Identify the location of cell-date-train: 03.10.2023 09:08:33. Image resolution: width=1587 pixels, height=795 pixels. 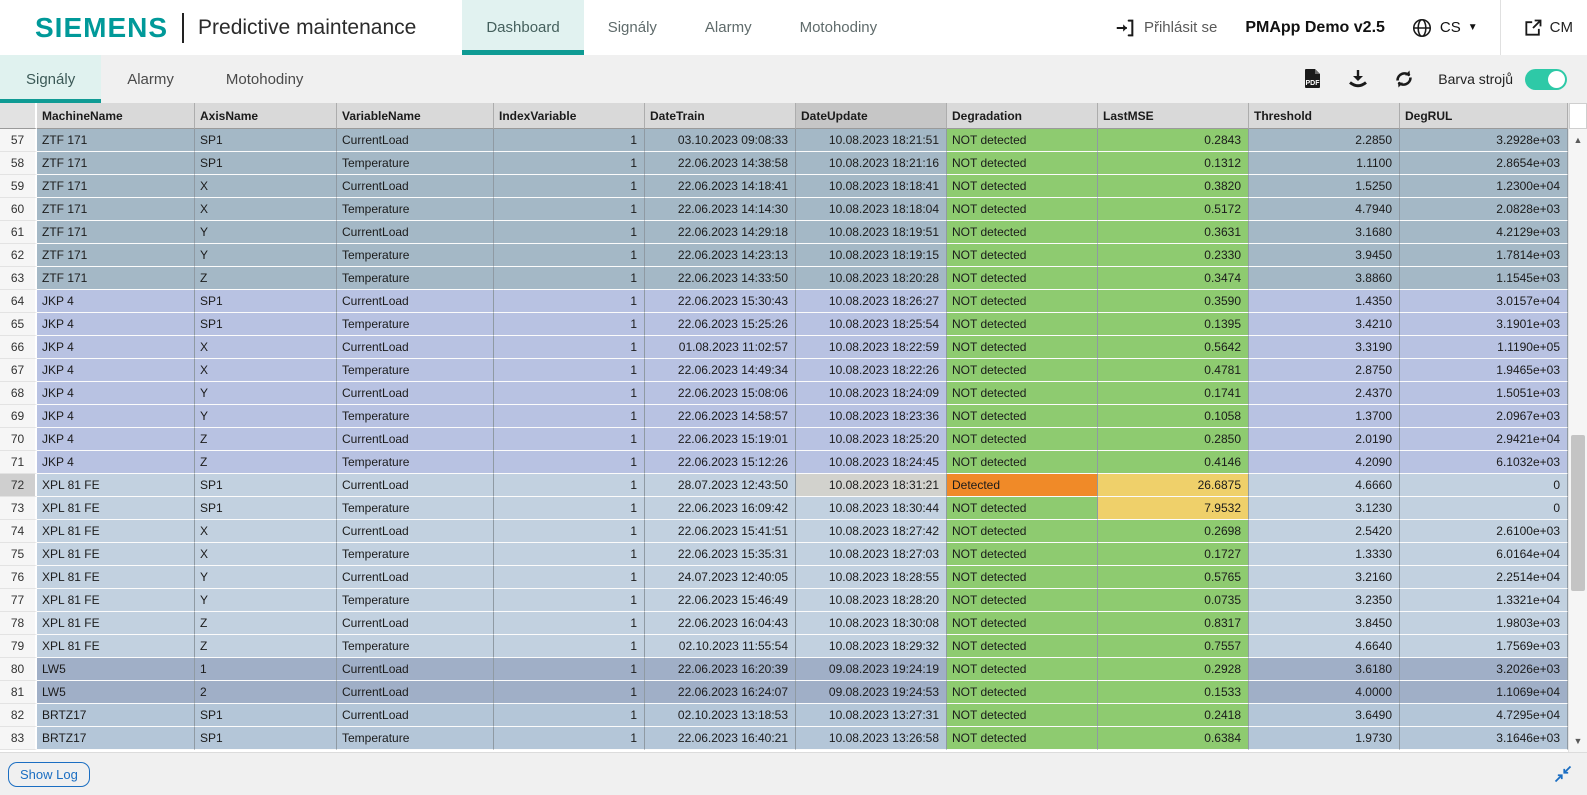
(720, 140).